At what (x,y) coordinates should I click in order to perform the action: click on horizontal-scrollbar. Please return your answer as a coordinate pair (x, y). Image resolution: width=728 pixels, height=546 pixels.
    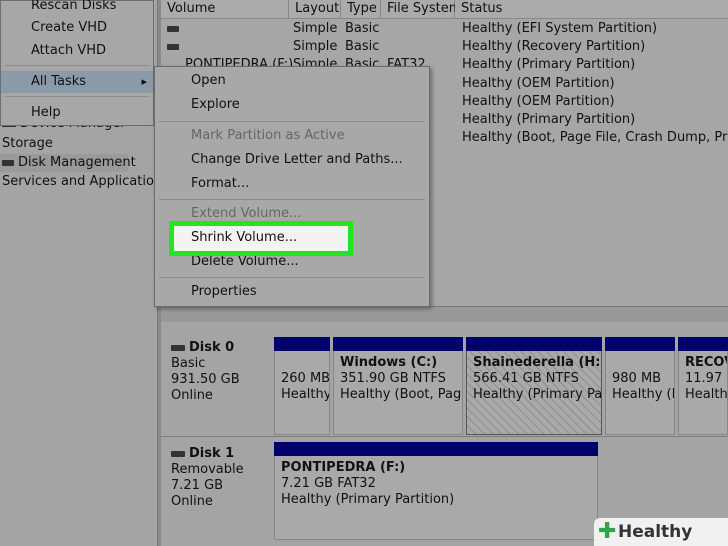
    Looking at the image, I should click on (444, 314).